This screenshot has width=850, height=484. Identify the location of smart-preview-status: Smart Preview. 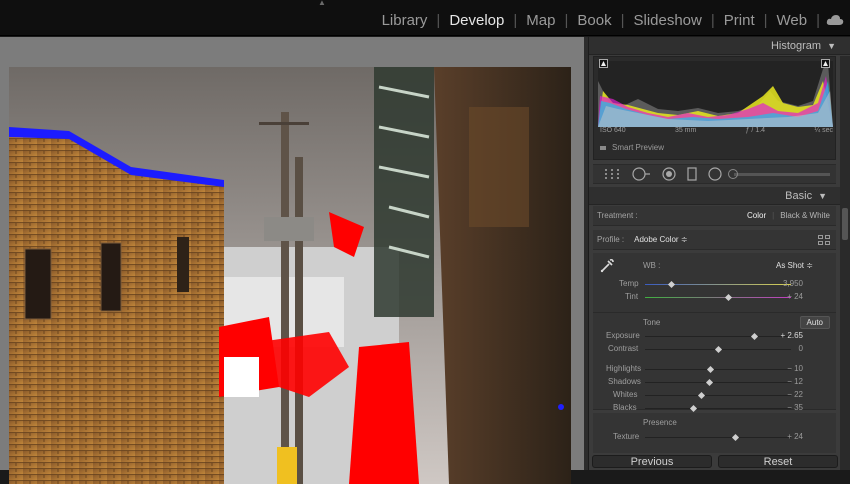
(632, 147).